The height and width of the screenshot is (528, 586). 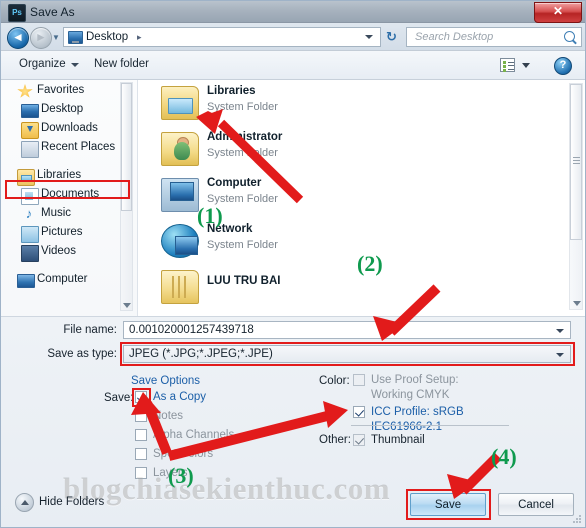 I want to click on file-list-scrollbar, so click(x=576, y=196).